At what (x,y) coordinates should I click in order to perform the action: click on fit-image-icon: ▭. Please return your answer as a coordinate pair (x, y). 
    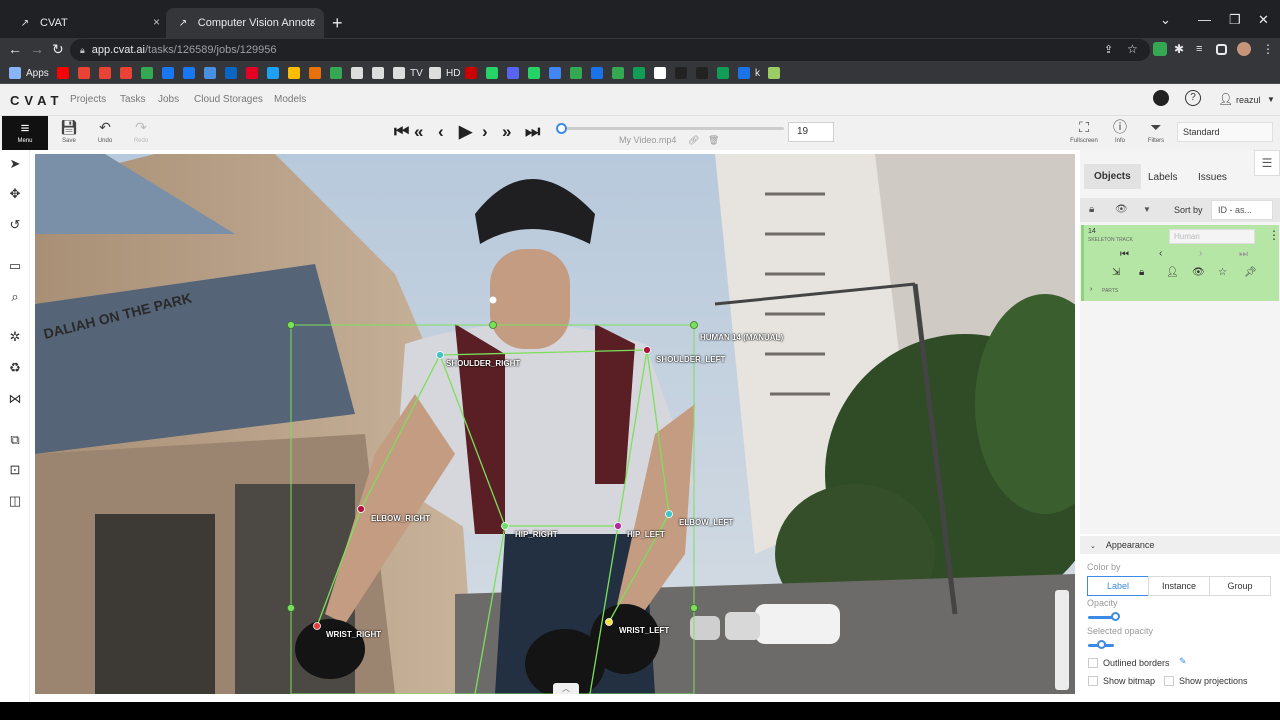
    Looking at the image, I should click on (15, 266).